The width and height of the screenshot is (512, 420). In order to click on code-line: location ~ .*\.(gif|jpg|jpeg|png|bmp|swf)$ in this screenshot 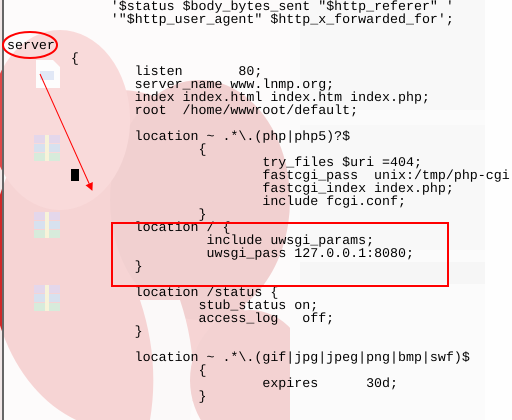, I will do `click(302, 357)`.